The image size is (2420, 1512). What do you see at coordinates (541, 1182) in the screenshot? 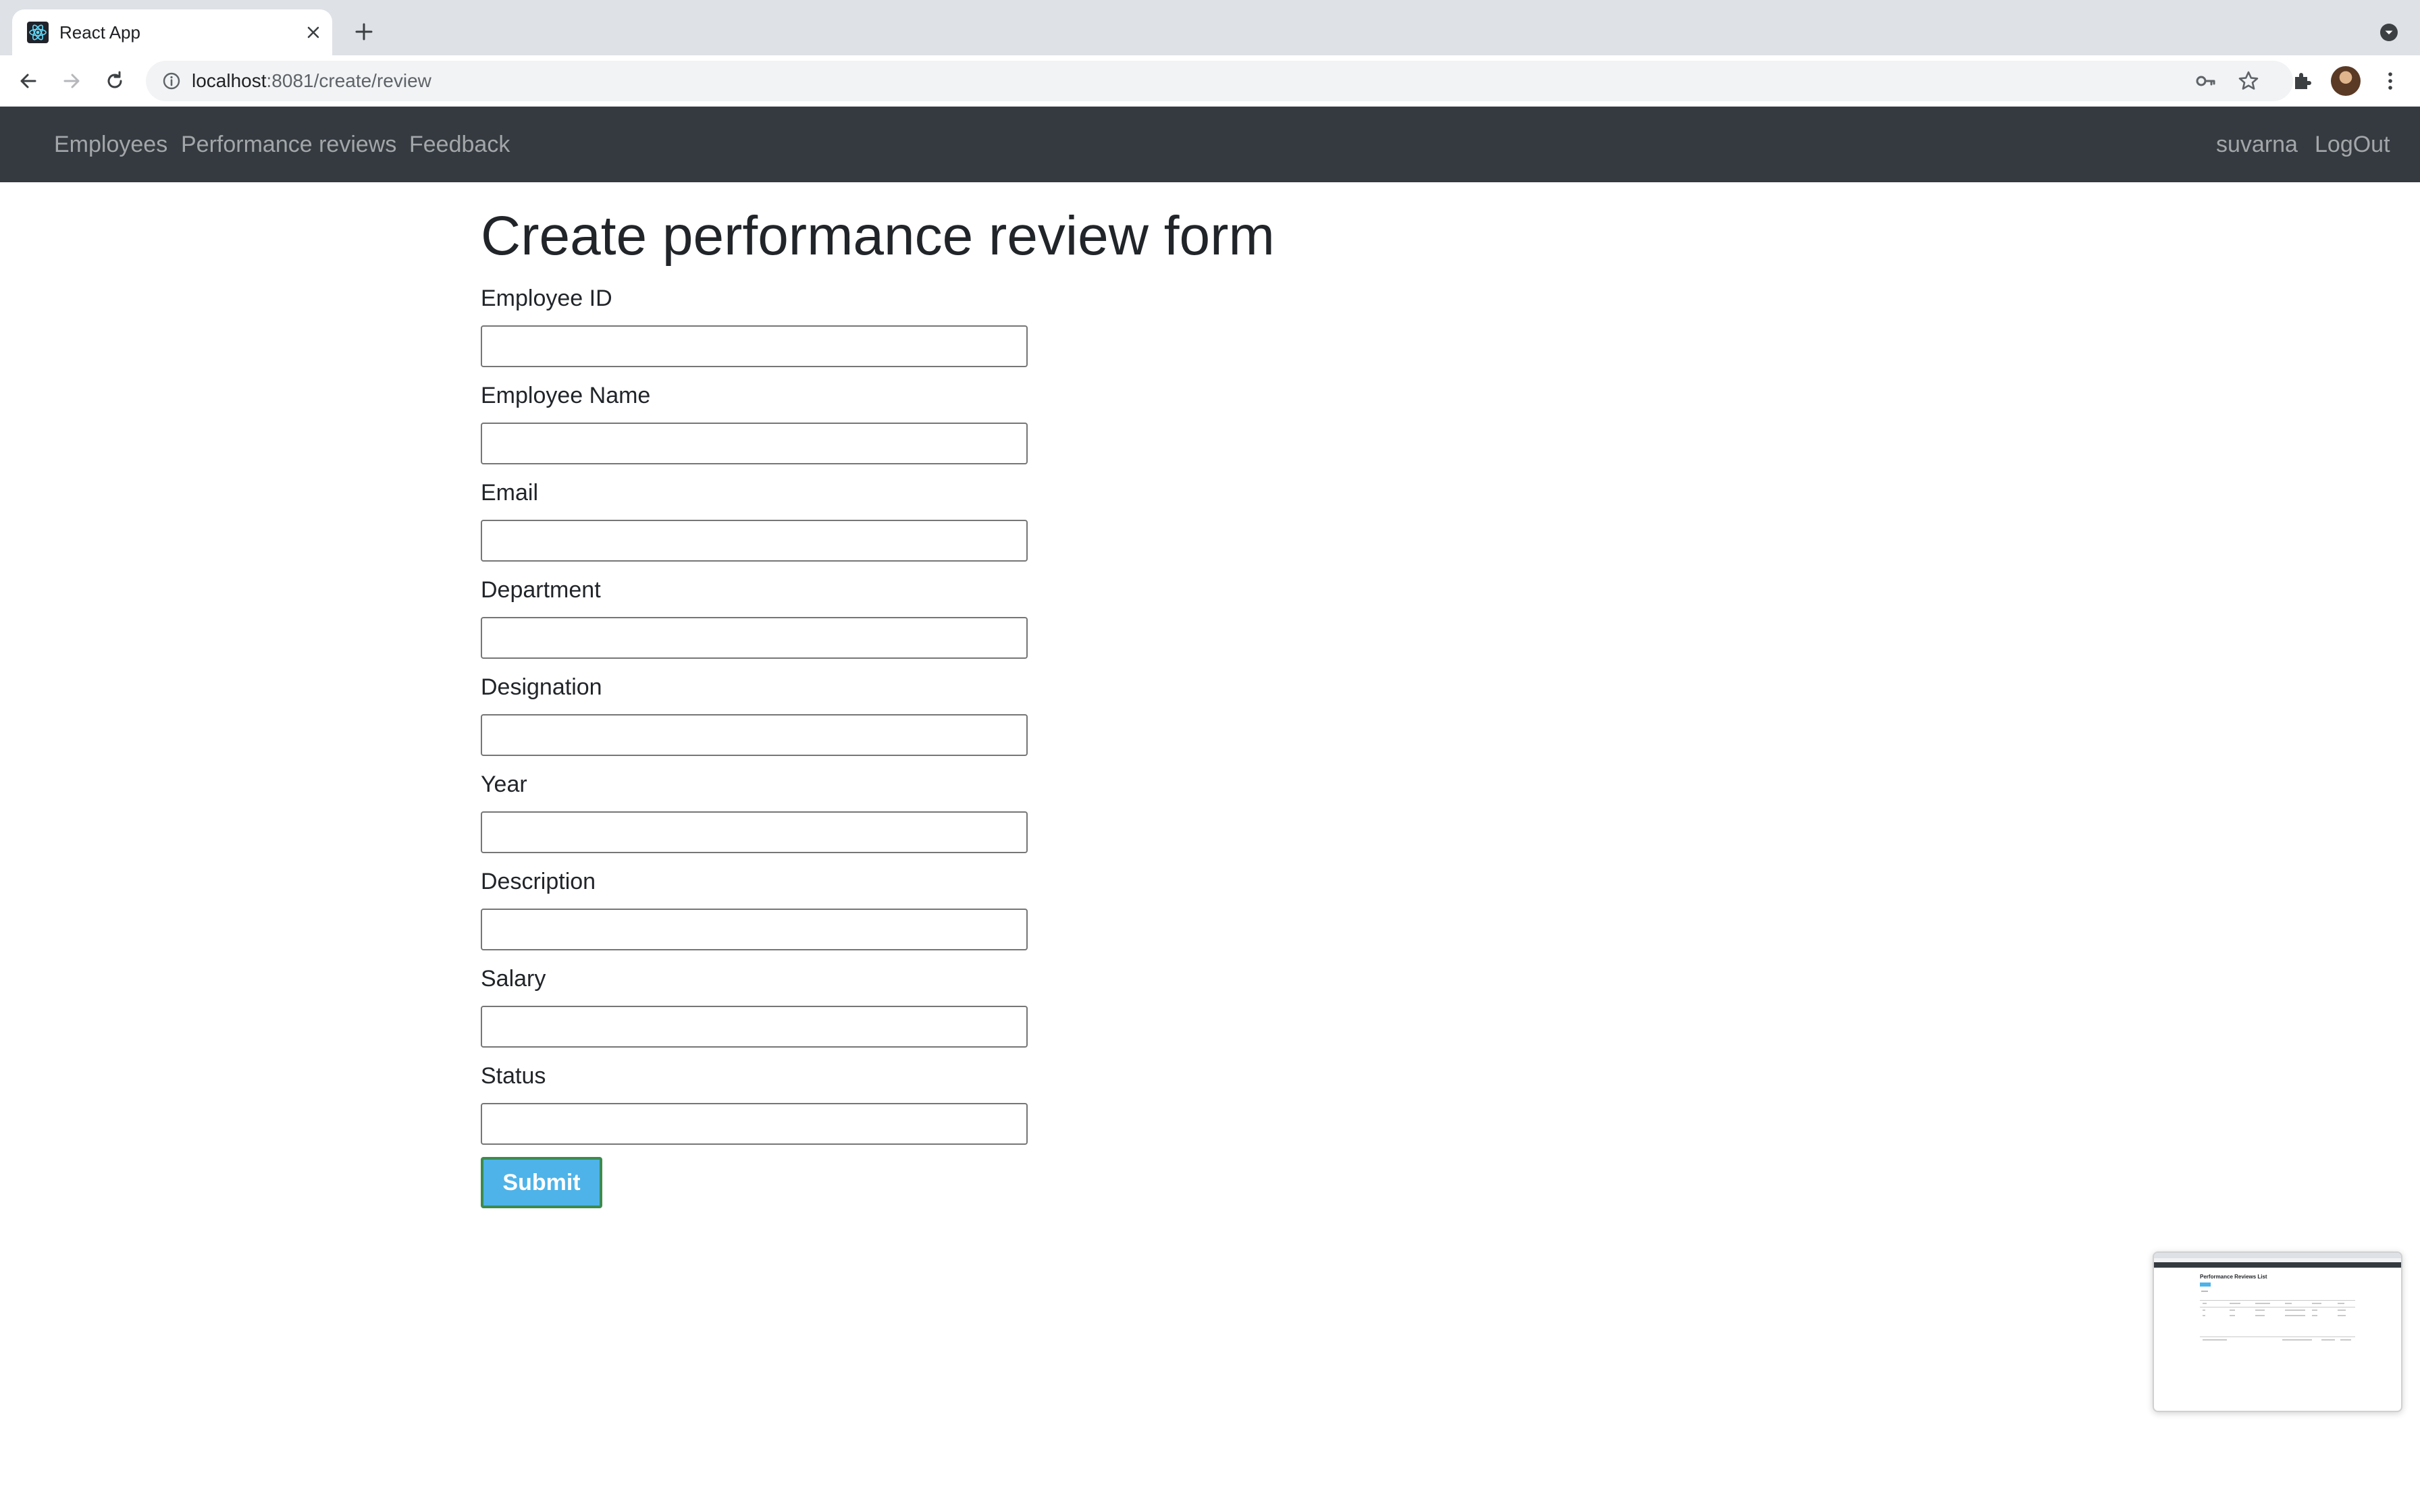
I see `submit-button: Submit` at bounding box center [541, 1182].